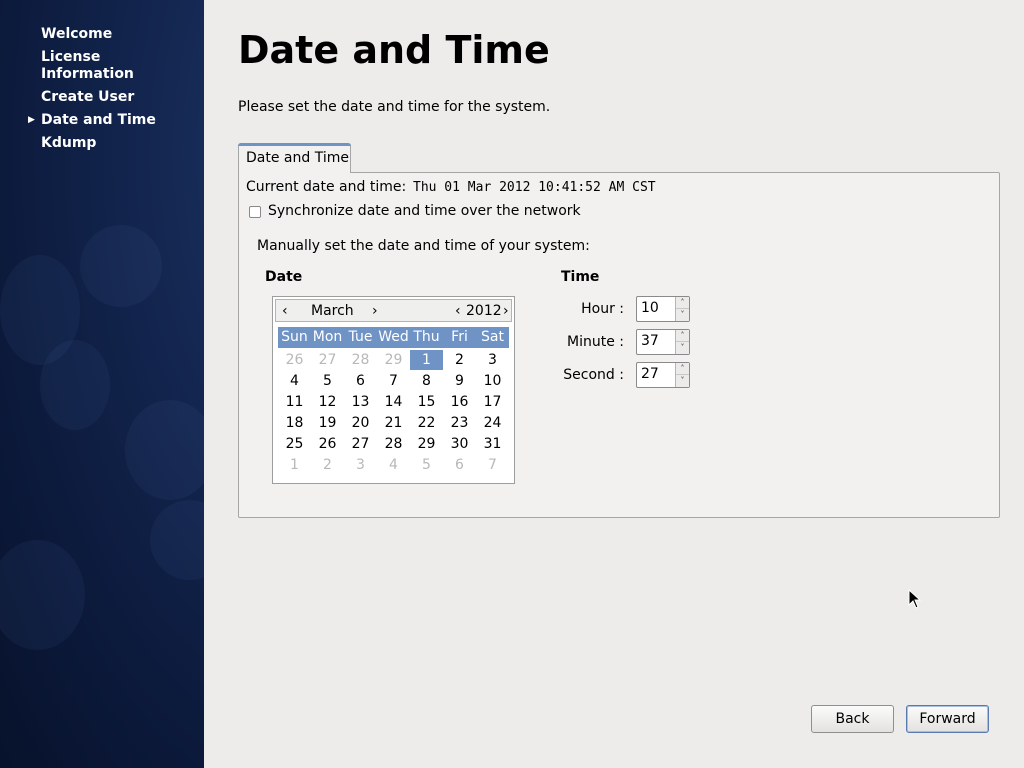 The width and height of the screenshot is (1024, 768). Describe the element at coordinates (459, 402) in the screenshot. I see `calendar-day: 16` at that location.